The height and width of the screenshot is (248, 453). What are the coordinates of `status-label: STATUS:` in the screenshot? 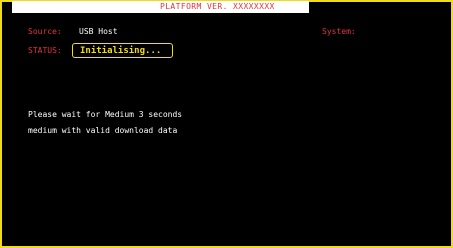 It's located at (45, 50).